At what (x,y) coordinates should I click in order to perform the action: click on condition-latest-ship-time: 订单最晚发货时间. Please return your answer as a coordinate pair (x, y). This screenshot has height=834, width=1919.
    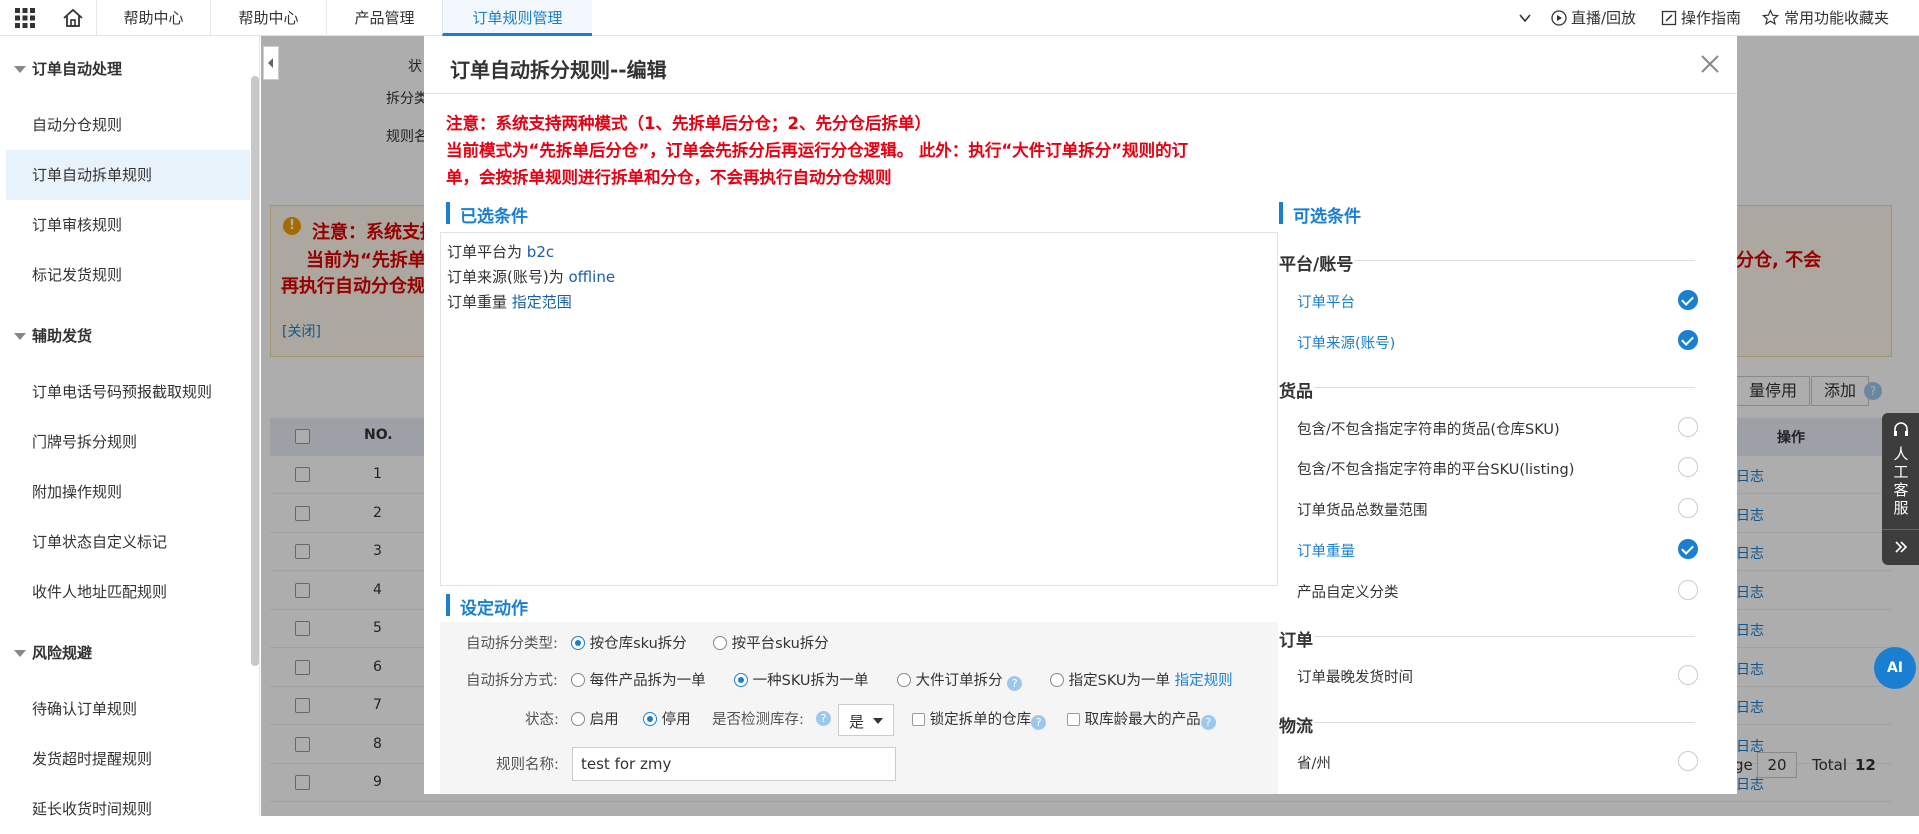
    Looking at the image, I should click on (1355, 676).